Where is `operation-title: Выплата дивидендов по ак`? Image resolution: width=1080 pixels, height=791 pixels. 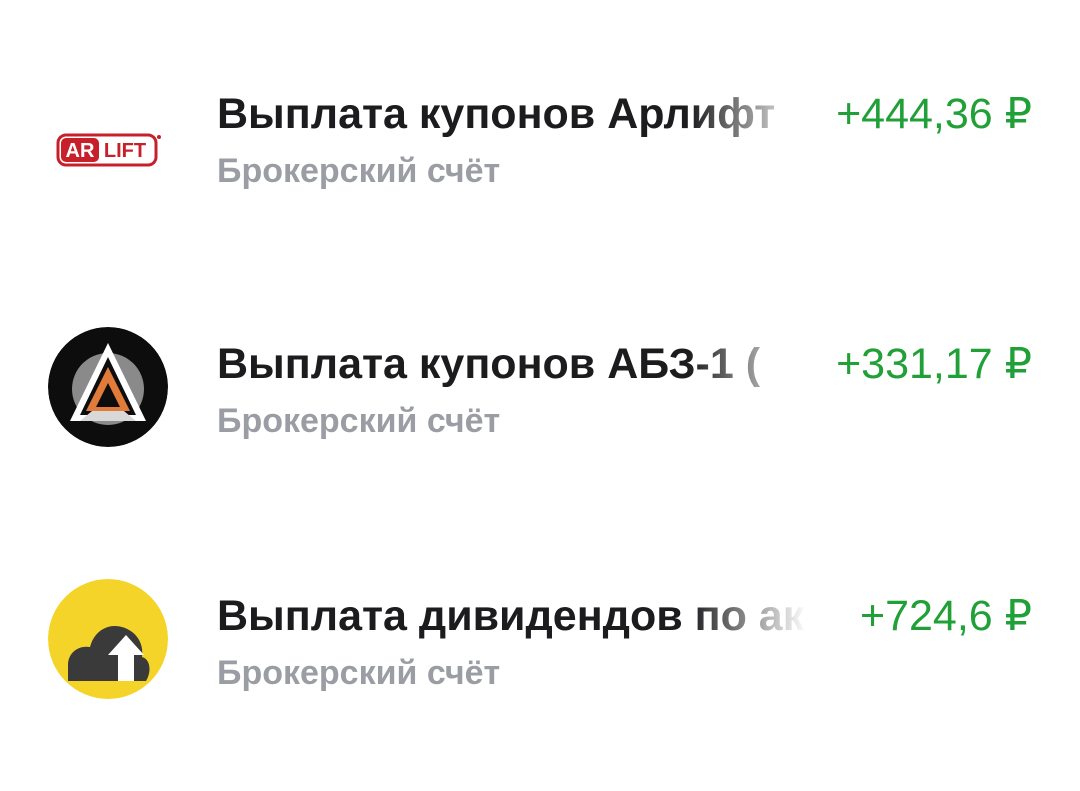 operation-title: Выплата дивидендов по ак is located at coordinates (511, 616).